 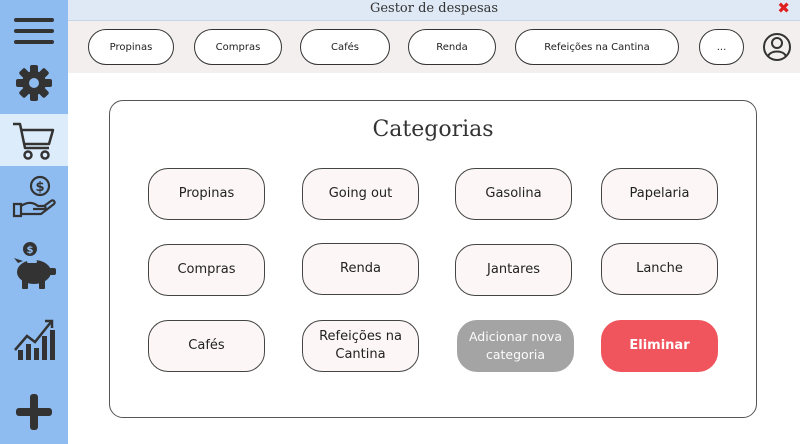 I want to click on category-renda: Renda, so click(x=360, y=269).